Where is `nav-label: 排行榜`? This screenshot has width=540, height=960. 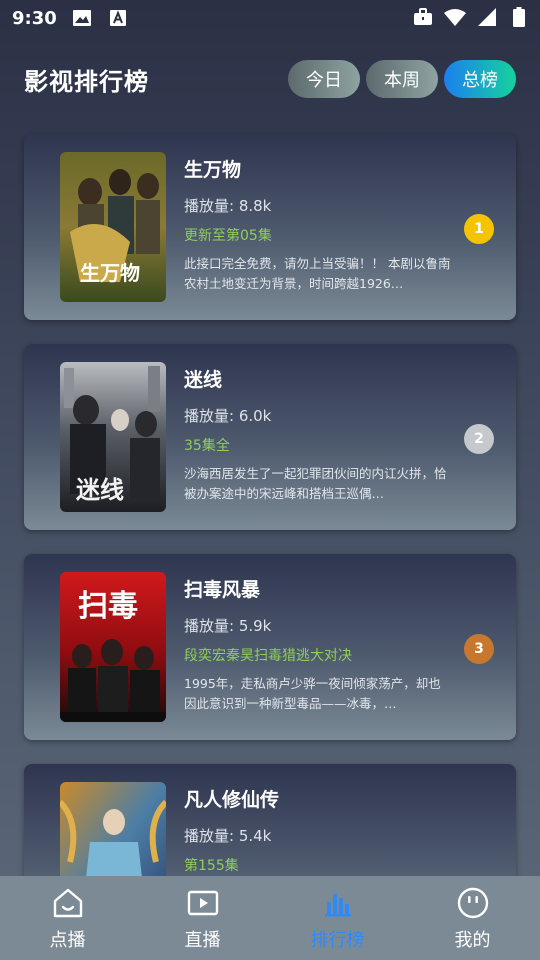
nav-label: 排行榜 is located at coordinates (337, 940).